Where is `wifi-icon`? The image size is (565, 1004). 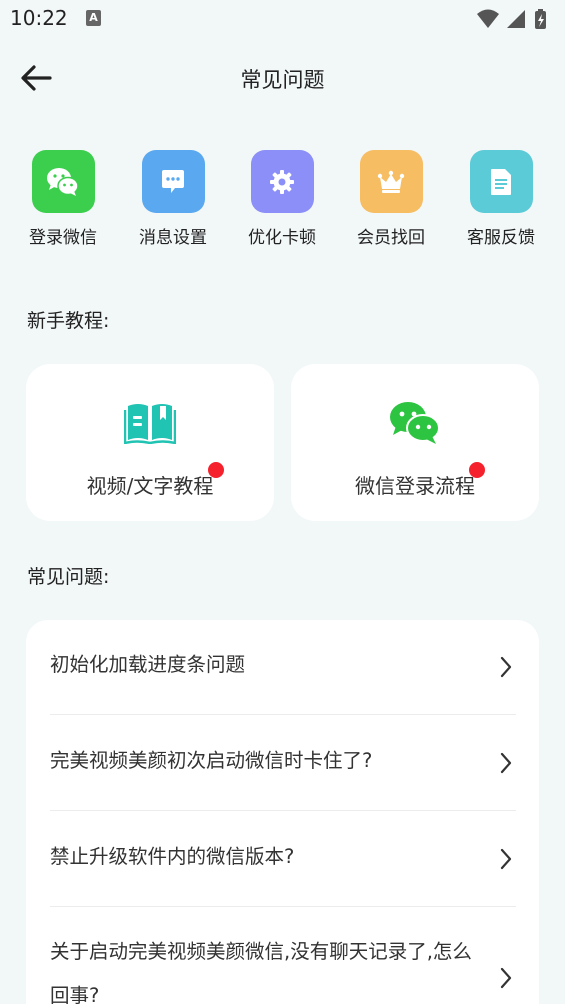
wifi-icon is located at coordinates (488, 18).